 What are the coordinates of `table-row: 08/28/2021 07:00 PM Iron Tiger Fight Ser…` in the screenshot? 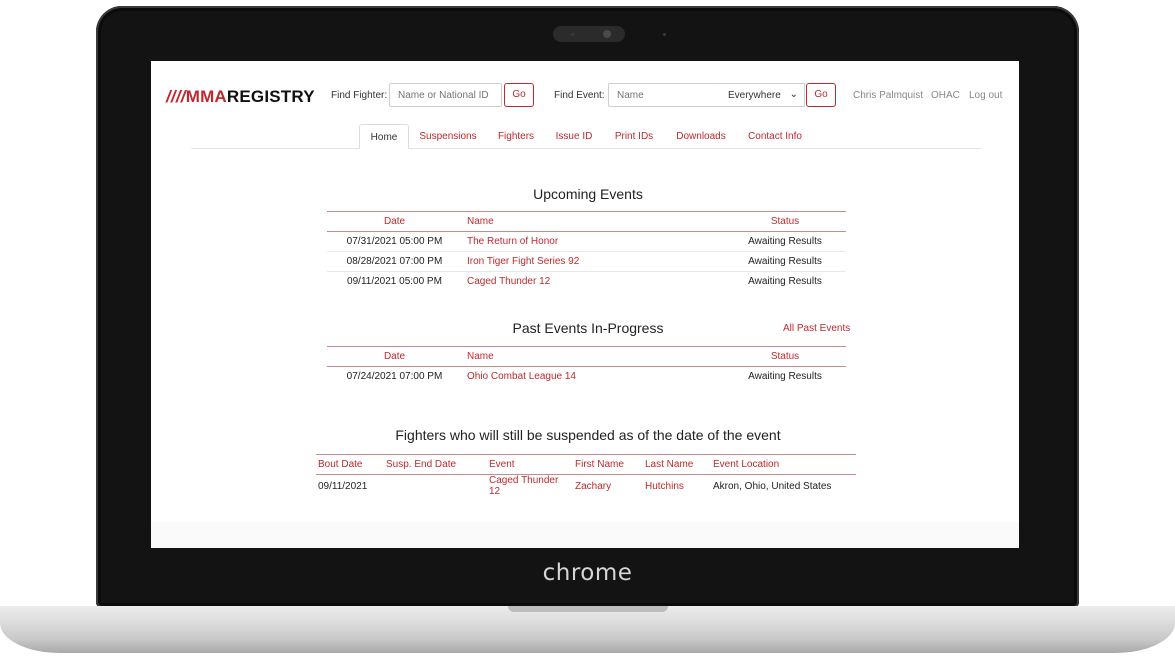 It's located at (586, 261).